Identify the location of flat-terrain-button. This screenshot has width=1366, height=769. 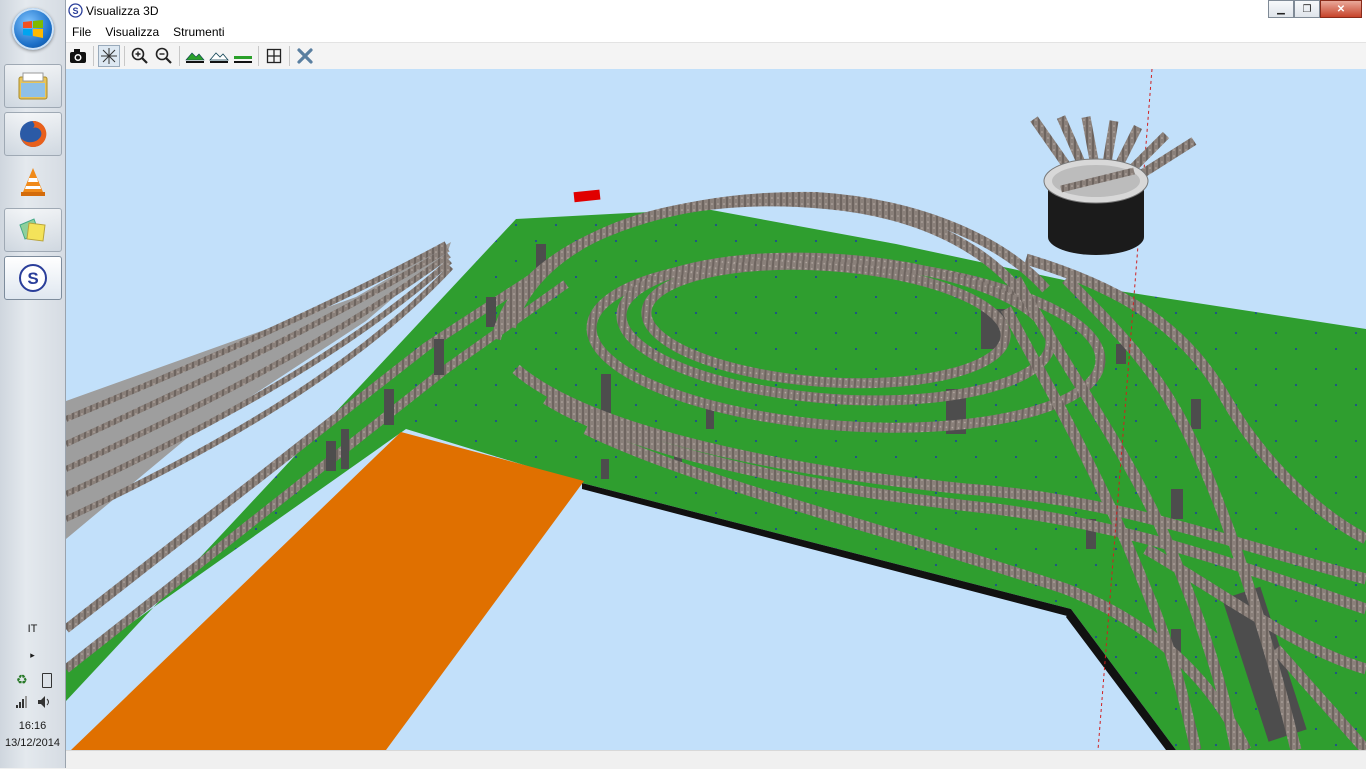
(243, 56).